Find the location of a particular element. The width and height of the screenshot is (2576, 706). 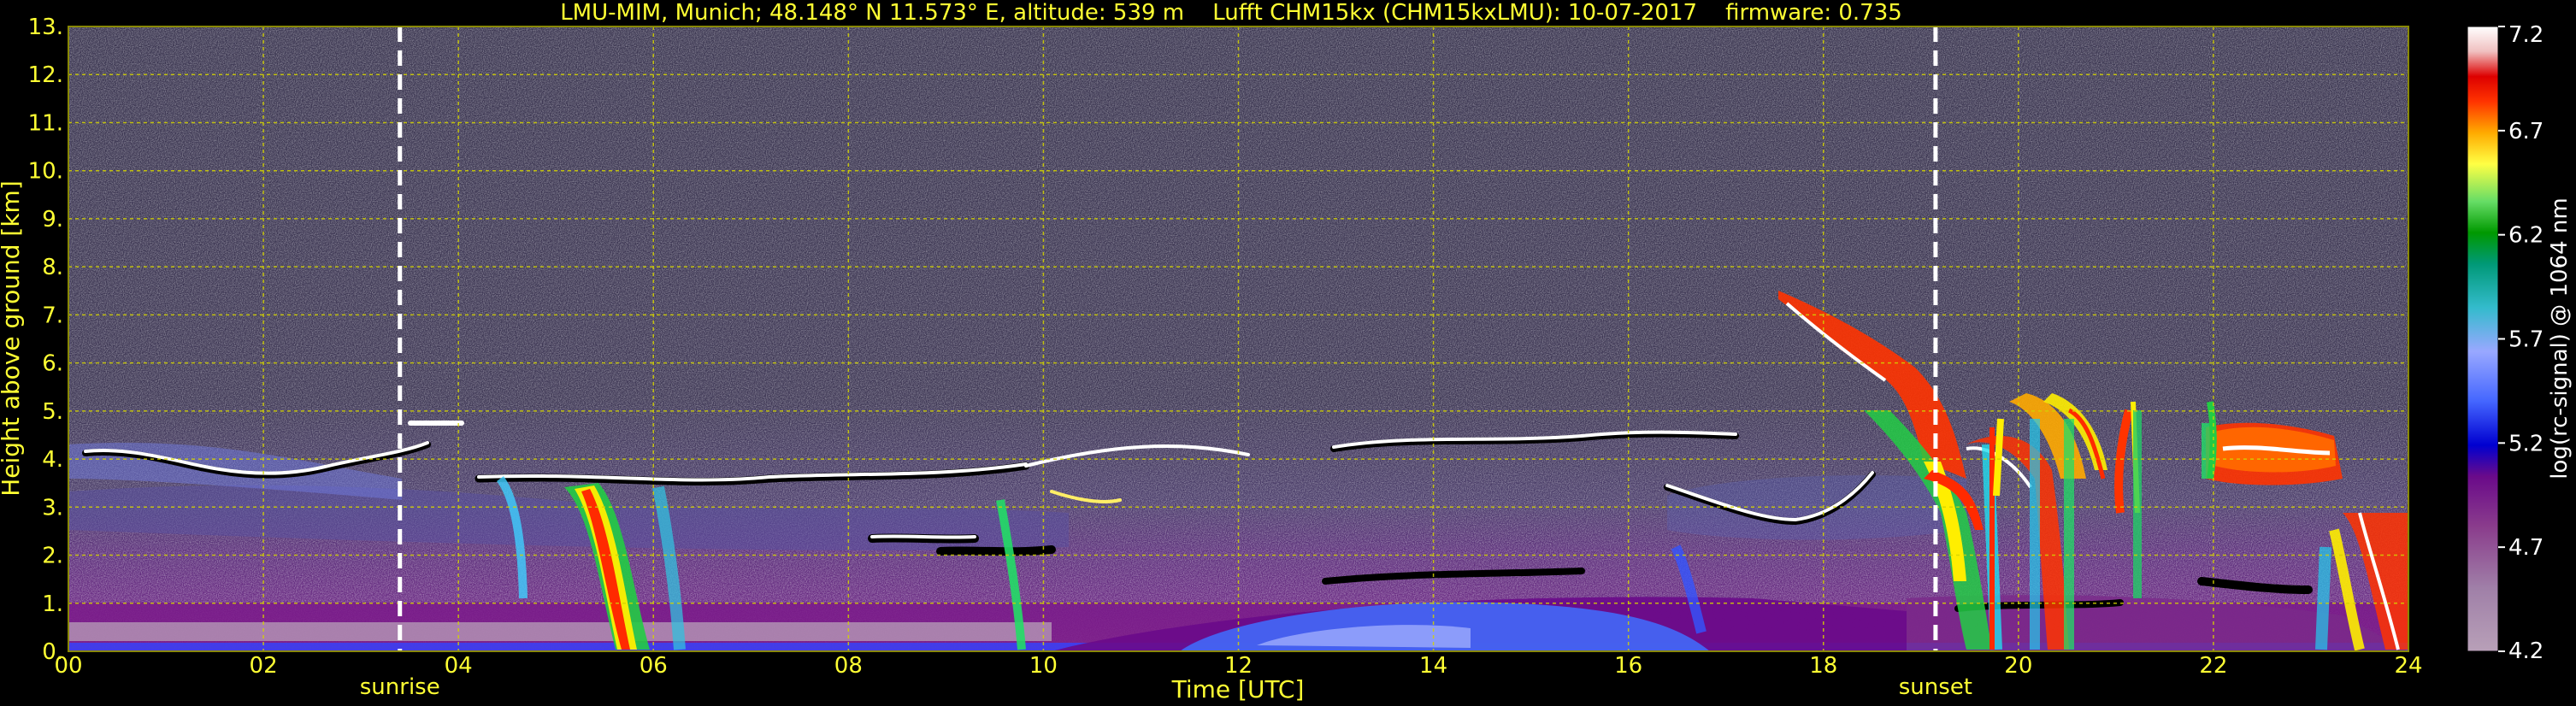

y-tick-label: 5. is located at coordinates (52, 412).